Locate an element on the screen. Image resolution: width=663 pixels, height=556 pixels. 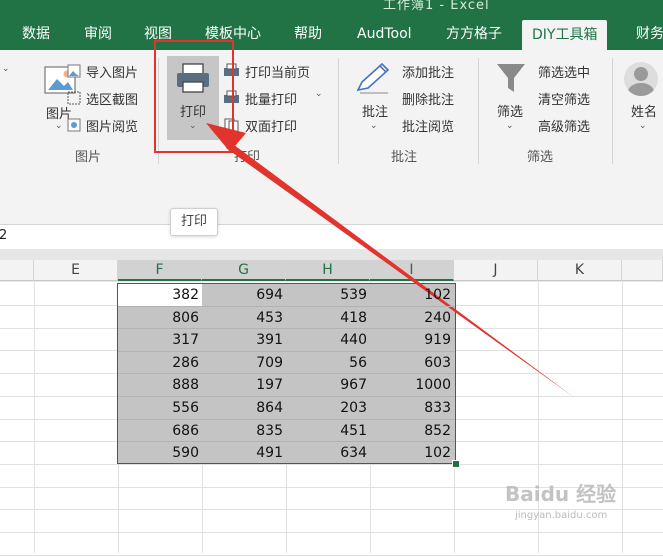
table-cell: 240 is located at coordinates (412, 318).